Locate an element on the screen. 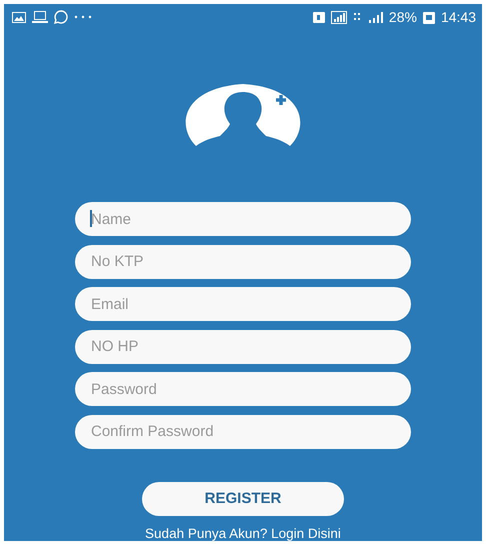  more-icon is located at coordinates (83, 17).